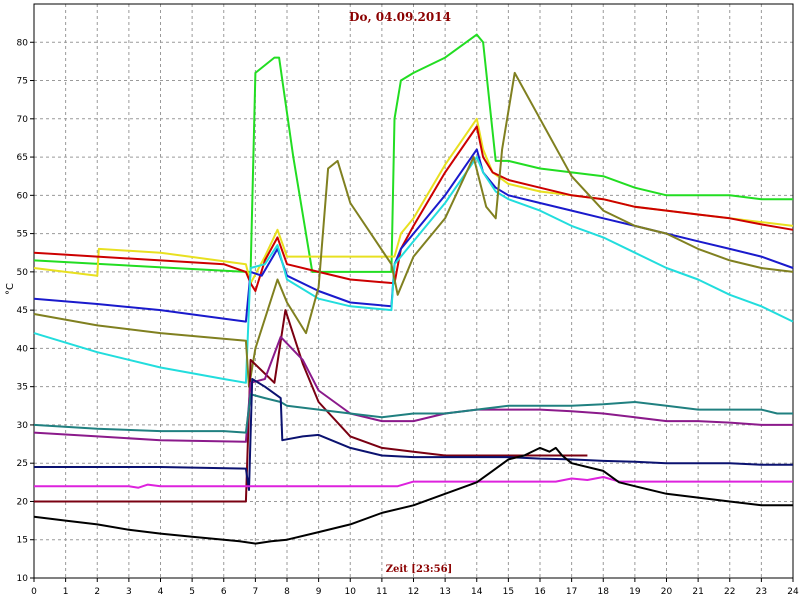  I want to click on x-tick-label-24: 24, so click(793, 592).